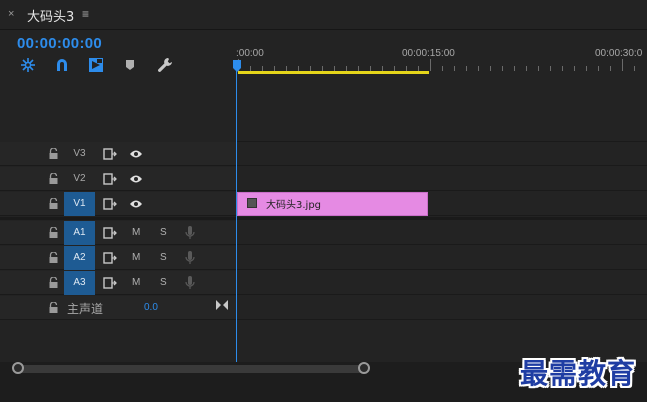 This screenshot has height=402, width=647. I want to click on track-name-v2: V2, so click(79, 179).